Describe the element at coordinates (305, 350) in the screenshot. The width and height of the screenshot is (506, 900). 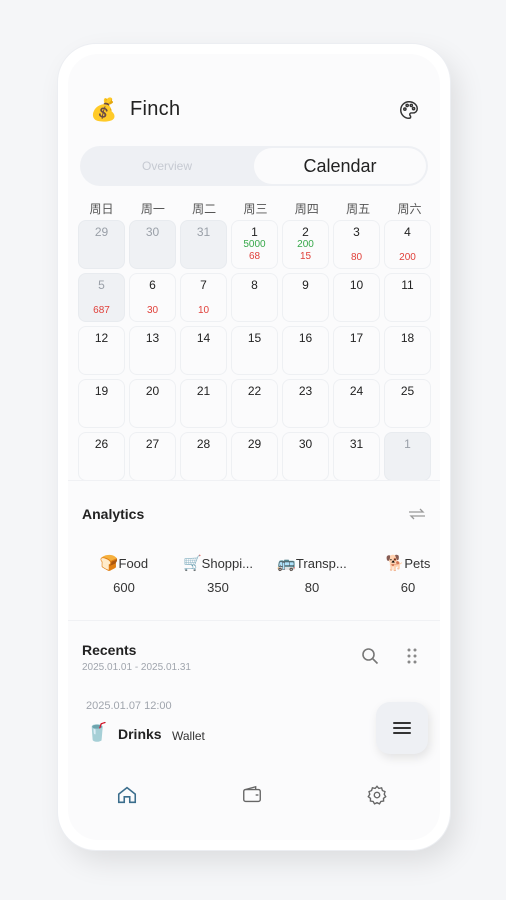
I see `calendar-day-cell: 16` at that location.